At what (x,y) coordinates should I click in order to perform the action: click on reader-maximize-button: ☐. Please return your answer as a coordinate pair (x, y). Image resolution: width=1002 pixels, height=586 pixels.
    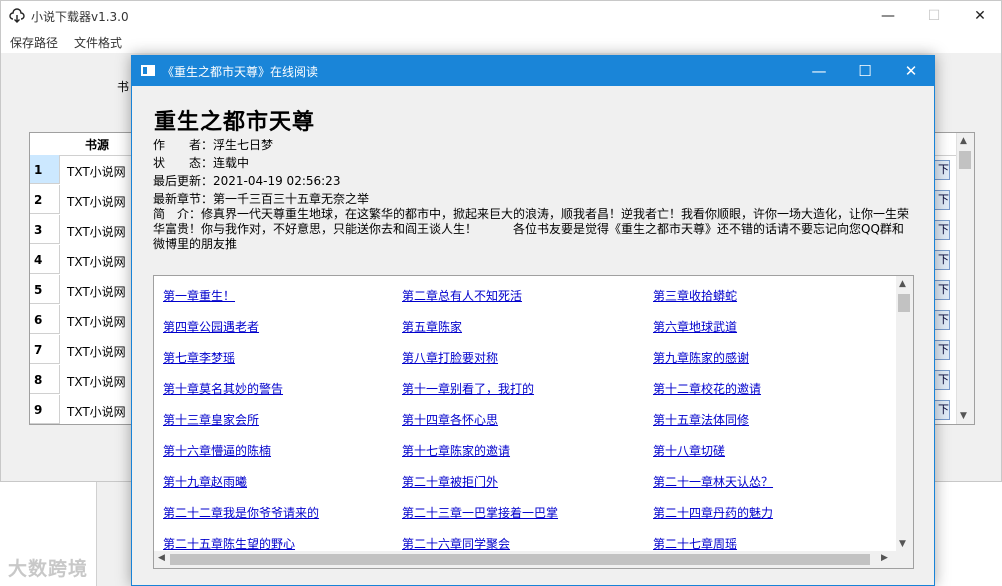
    Looking at the image, I should click on (865, 71).